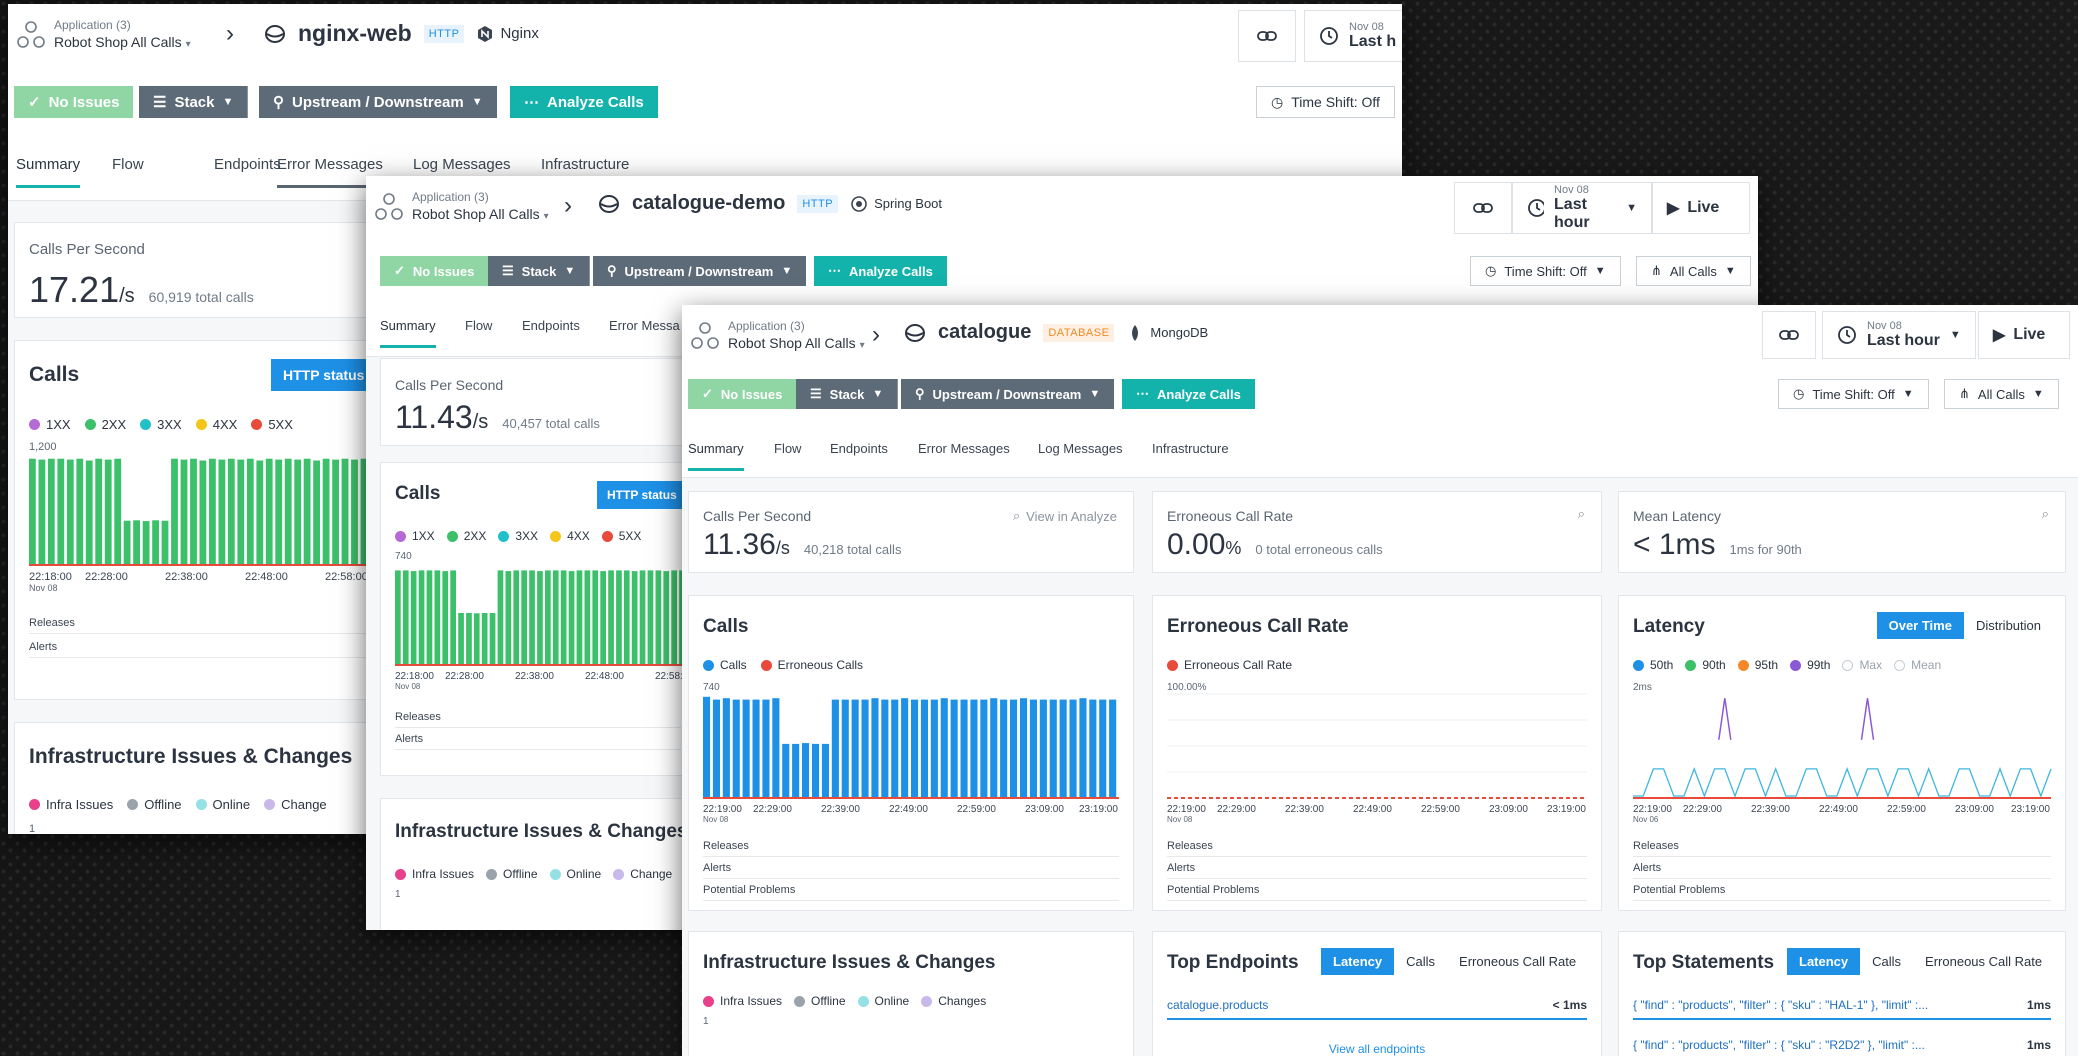 This screenshot has width=2078, height=1056. Describe the element at coordinates (1372, 809) in the screenshot. I see `x-tick-label: 22:49:00` at that location.